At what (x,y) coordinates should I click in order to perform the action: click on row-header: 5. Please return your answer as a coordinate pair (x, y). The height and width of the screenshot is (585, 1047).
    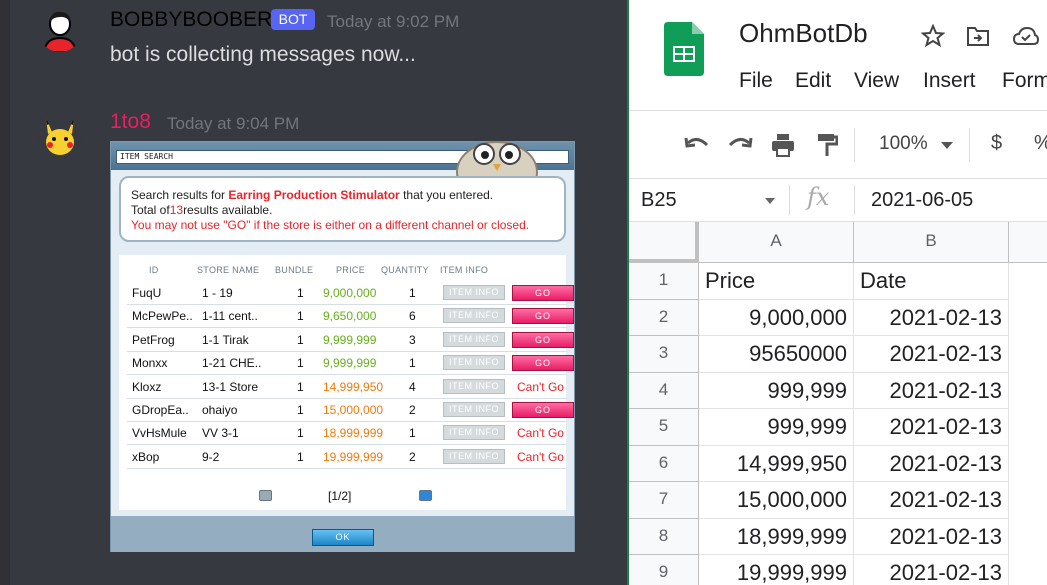
    Looking at the image, I should click on (664, 427).